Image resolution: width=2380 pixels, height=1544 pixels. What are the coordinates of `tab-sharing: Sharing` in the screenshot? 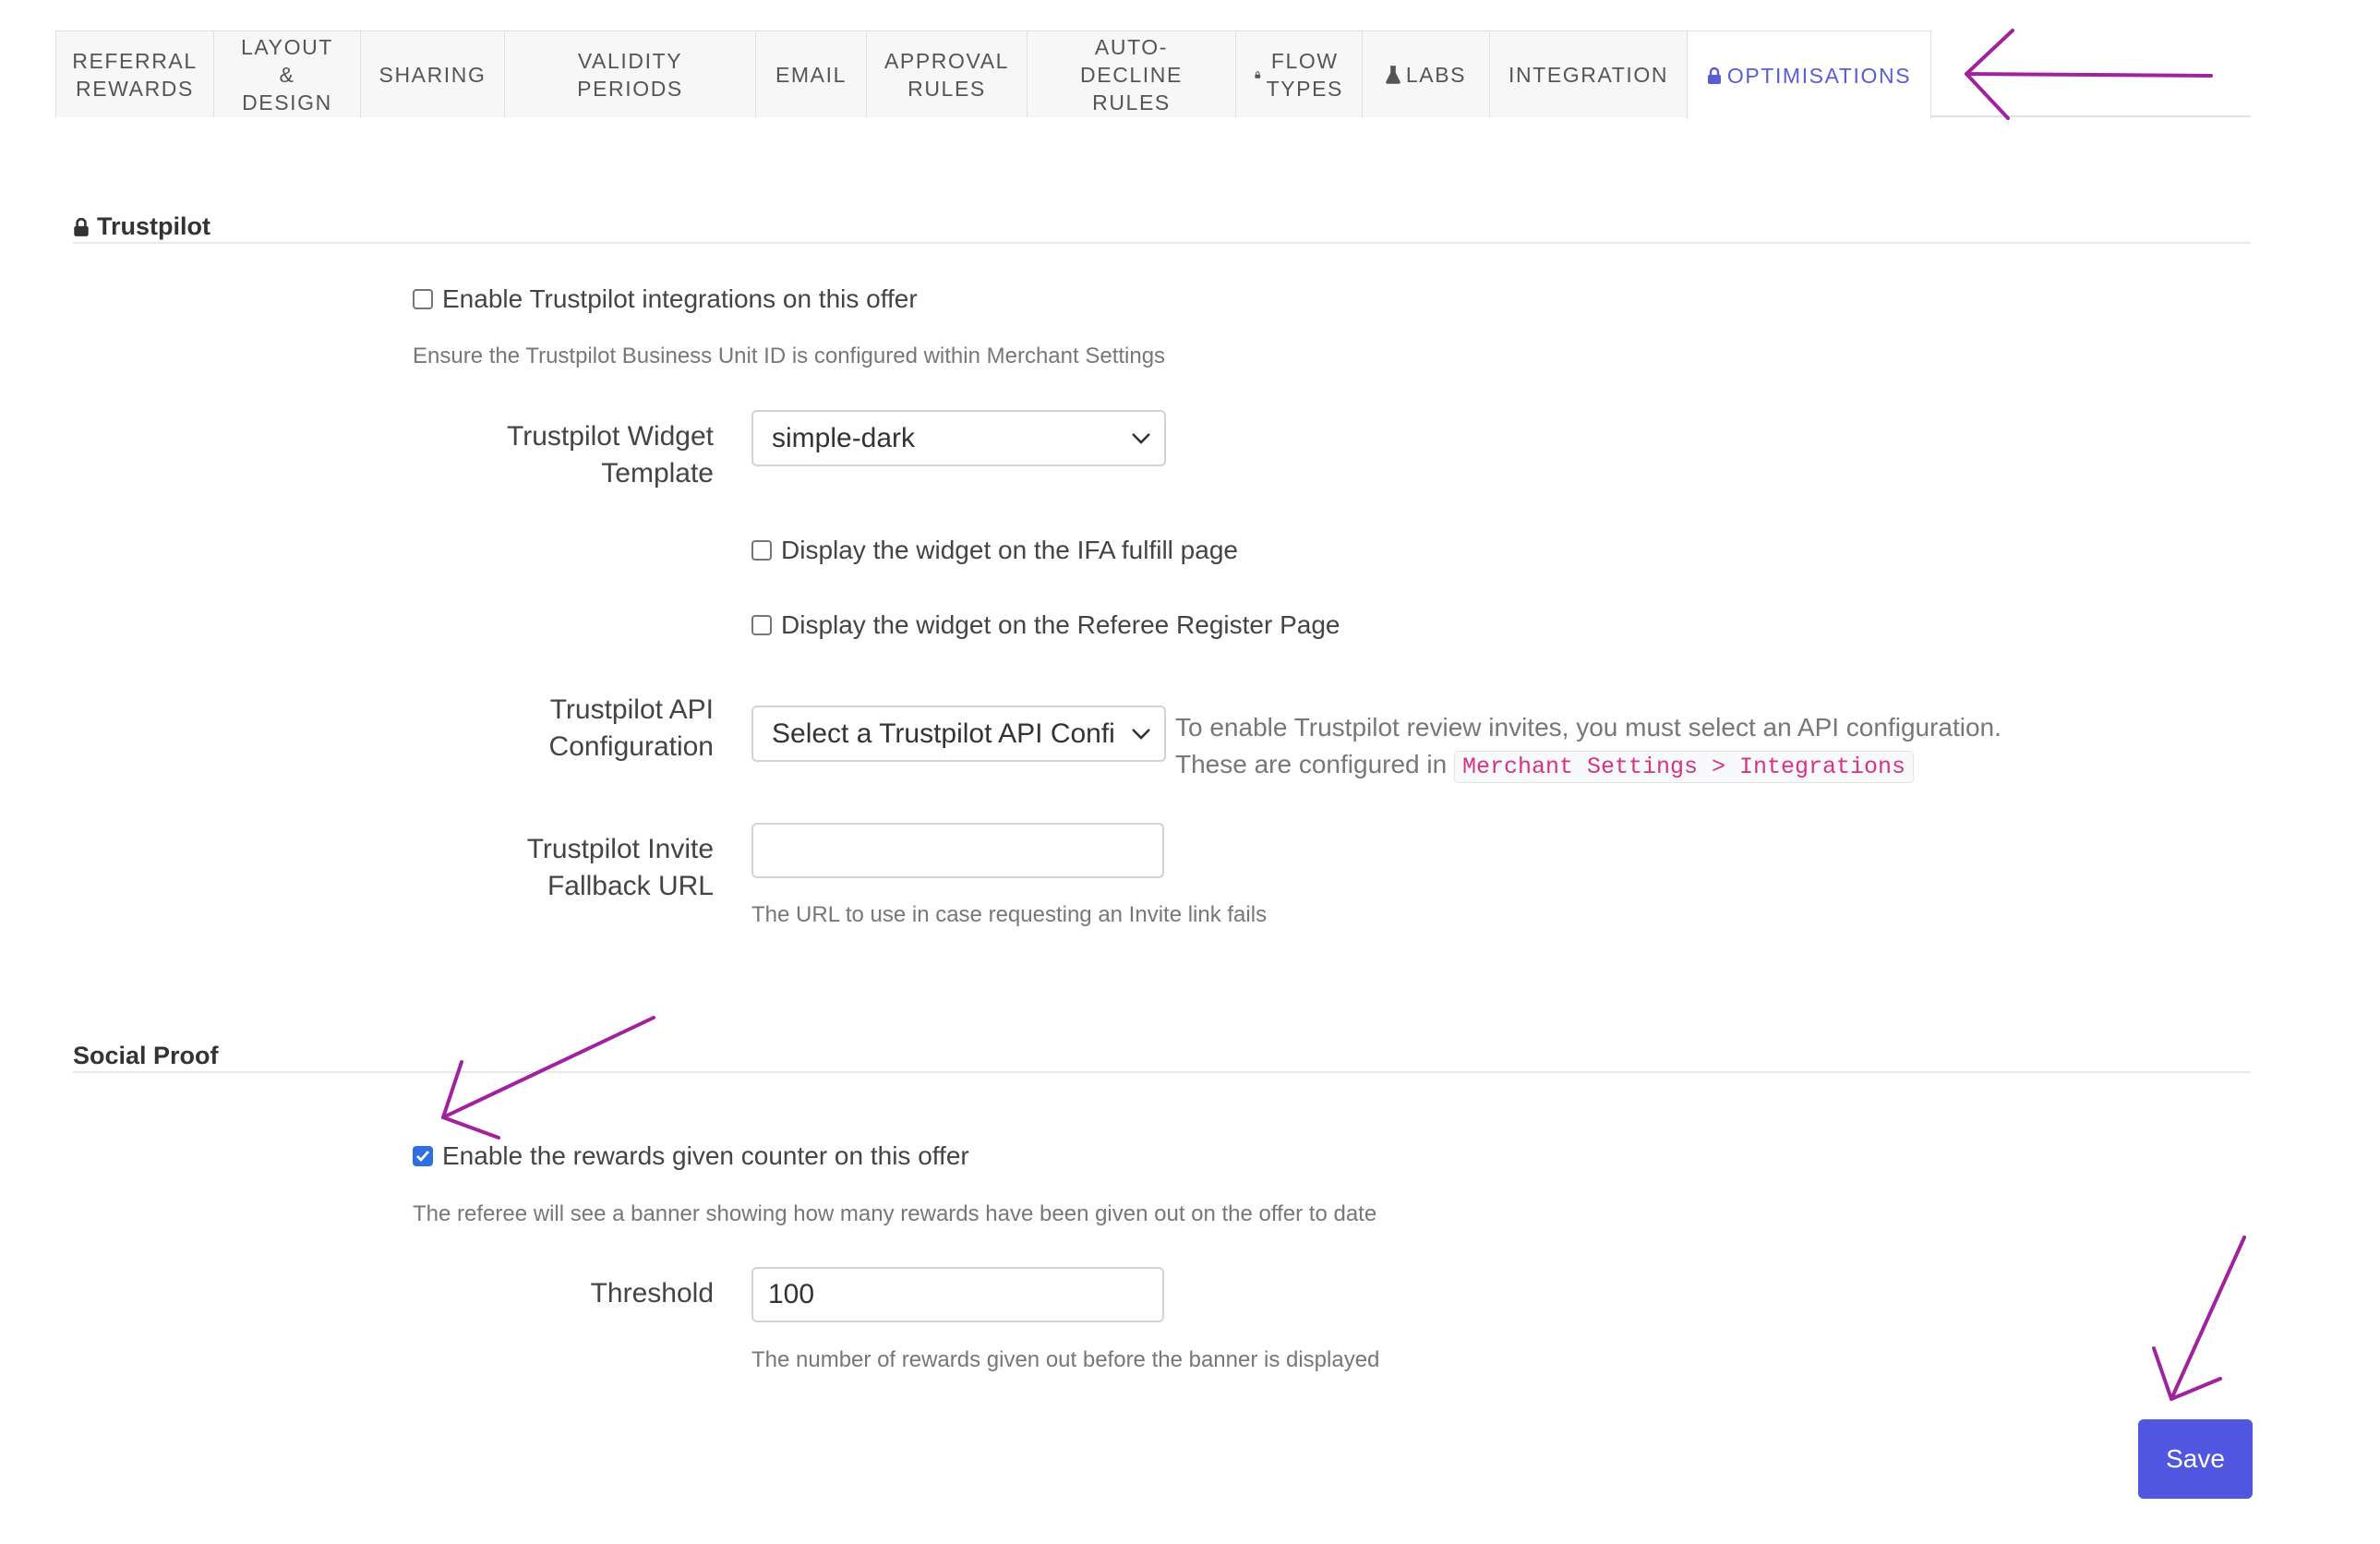 It's located at (432, 74).